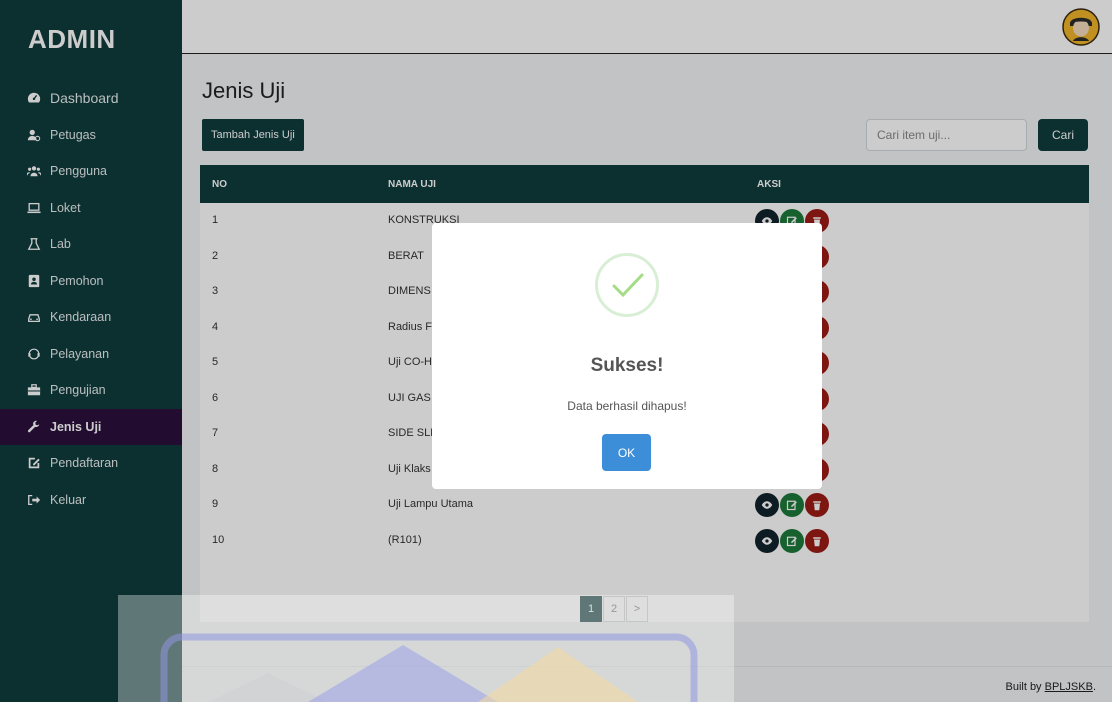 This screenshot has width=1112, height=702. Describe the element at coordinates (426, 648) in the screenshot. I see `watermark-logo` at that location.